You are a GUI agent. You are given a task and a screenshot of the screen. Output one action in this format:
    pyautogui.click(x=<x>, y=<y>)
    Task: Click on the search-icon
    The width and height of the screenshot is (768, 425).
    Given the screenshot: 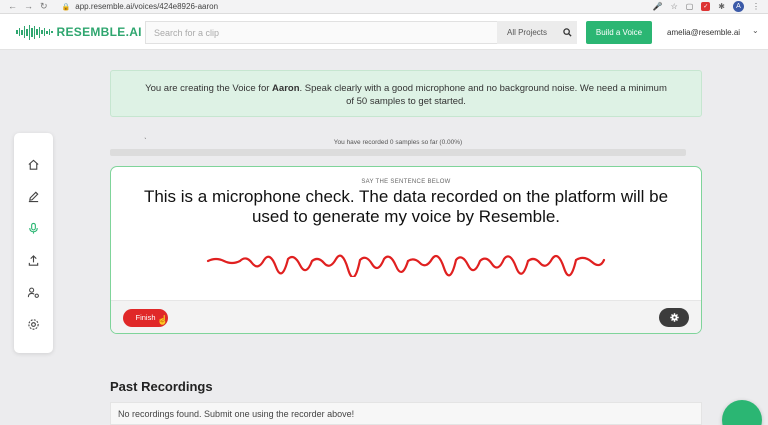 What is the action you would take?
    pyautogui.click(x=567, y=32)
    